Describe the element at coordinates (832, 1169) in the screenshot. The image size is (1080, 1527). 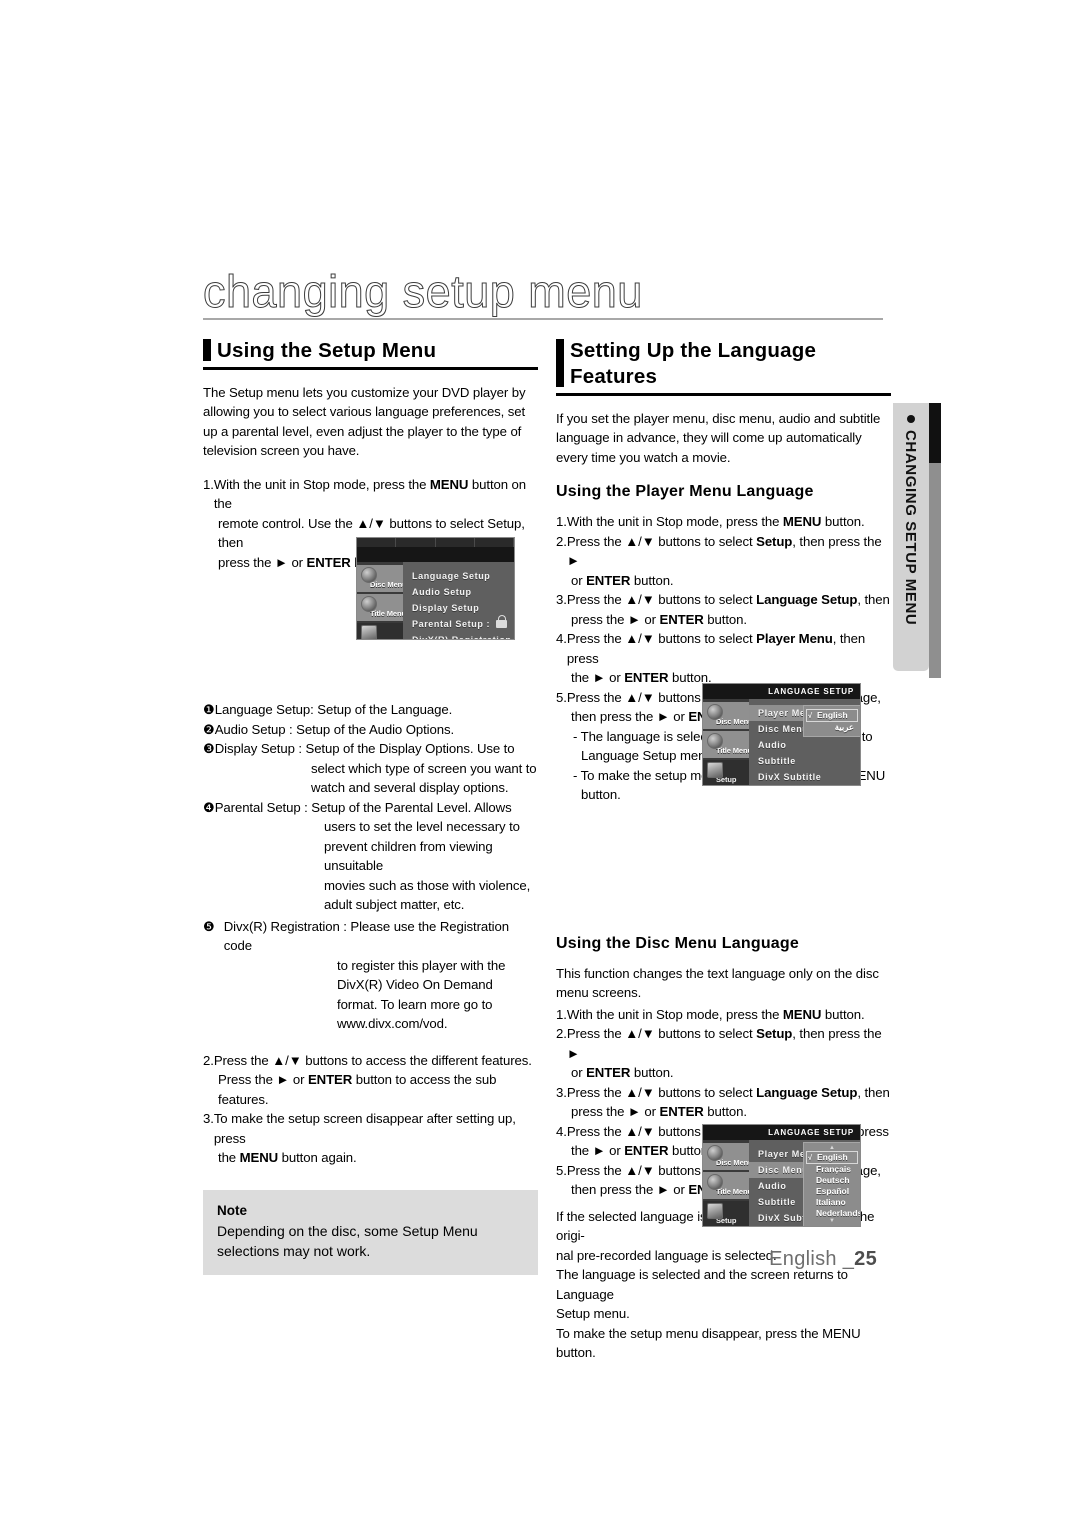
I see `osd-language-option-francais: Français` at that location.